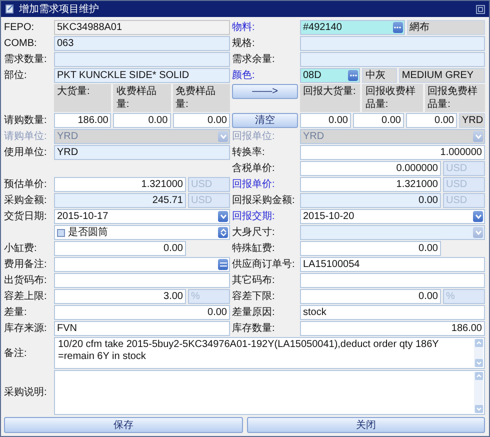 Image resolution: width=490 pixels, height=437 pixels. Describe the element at coordinates (254, 233) in the screenshot. I see `field-label: 大身尺寸:` at that location.